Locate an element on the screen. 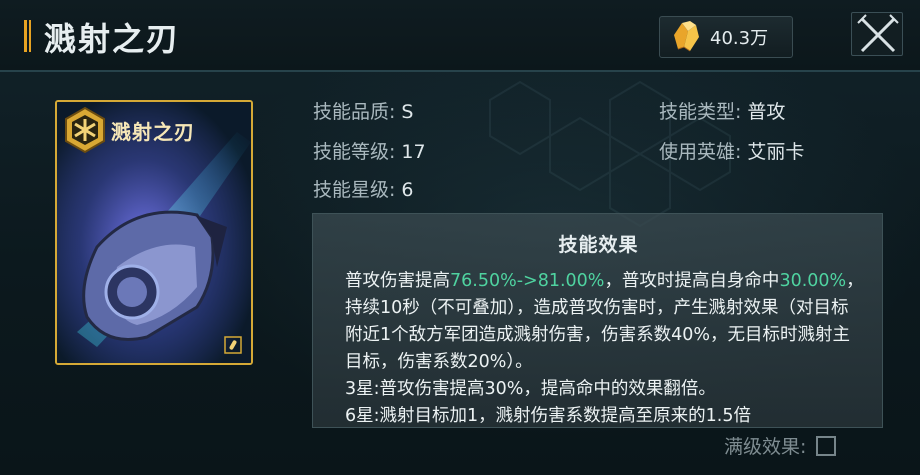 The width and height of the screenshot is (920, 475). max-level-checkbox is located at coordinates (826, 445).